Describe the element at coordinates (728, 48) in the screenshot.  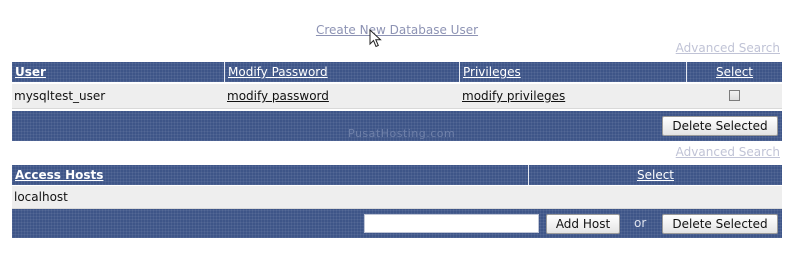
I see `advanced-search-link-users: Advanced Search` at that location.